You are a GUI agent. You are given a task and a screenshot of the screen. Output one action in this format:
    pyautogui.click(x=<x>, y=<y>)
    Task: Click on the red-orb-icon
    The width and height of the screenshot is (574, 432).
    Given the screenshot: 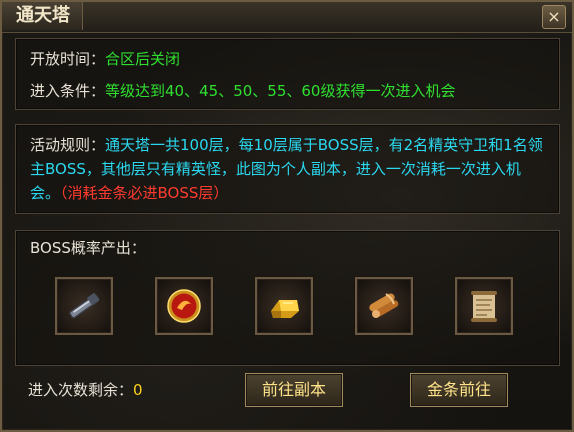 What is the action you would take?
    pyautogui.click(x=184, y=306)
    